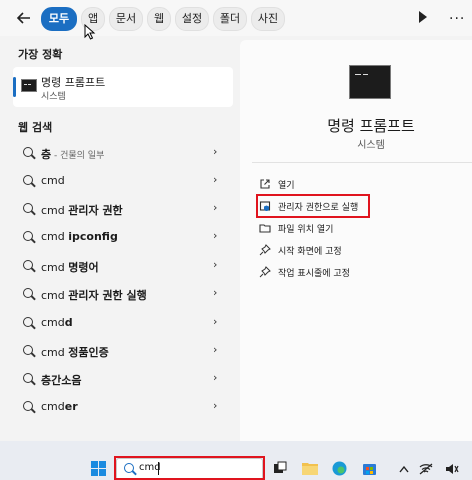 This screenshot has width=472, height=480. Describe the element at coordinates (192, 19) in the screenshot. I see `tab-settings: 설정` at that location.